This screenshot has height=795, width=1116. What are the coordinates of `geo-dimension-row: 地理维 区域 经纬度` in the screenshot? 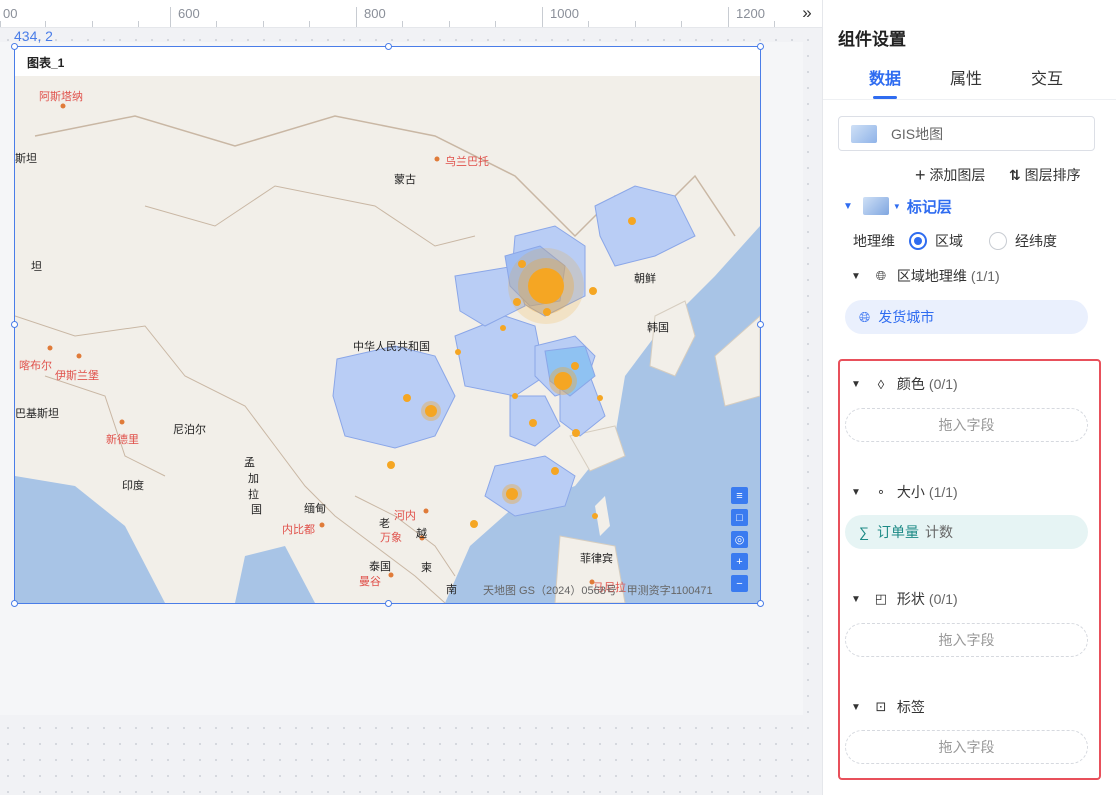 It's located at (955, 241).